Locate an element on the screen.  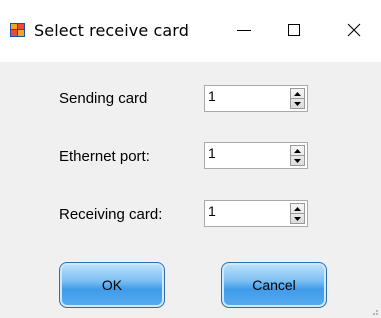
close-icon is located at coordinates (354, 30).